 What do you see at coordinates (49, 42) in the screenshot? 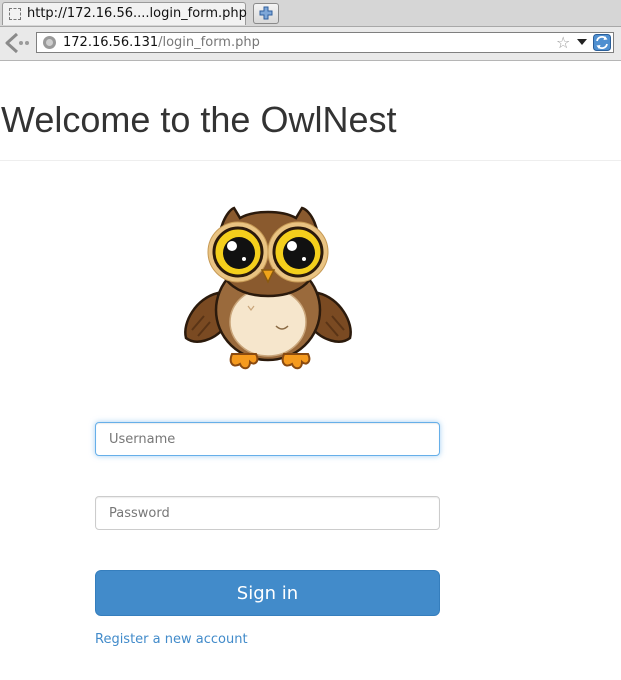
I see `globe-icon` at bounding box center [49, 42].